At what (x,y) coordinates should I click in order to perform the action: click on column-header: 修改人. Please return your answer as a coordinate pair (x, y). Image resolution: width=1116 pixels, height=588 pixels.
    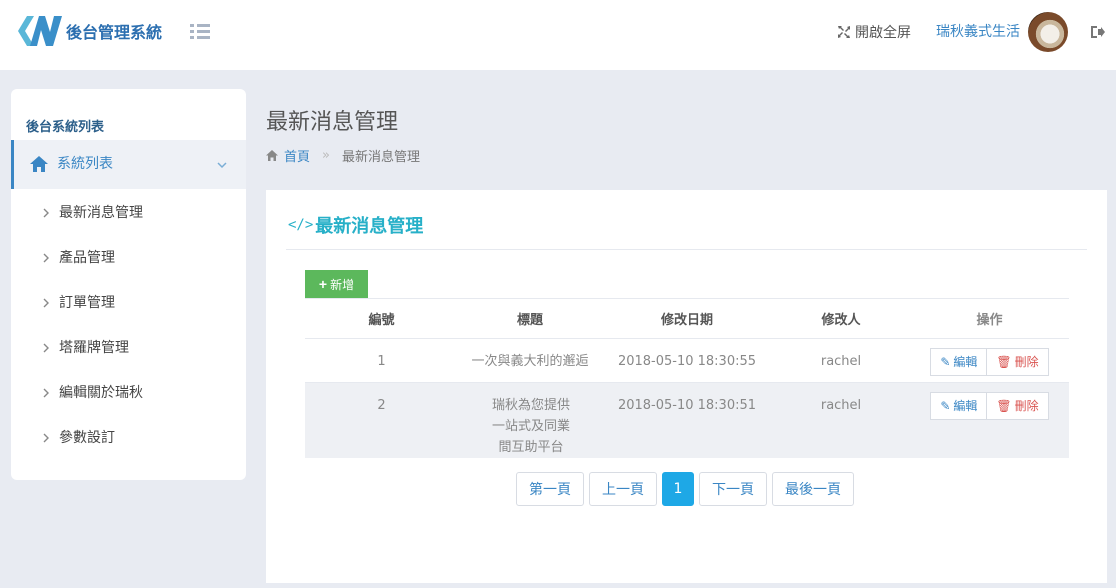
    Looking at the image, I should click on (841, 320).